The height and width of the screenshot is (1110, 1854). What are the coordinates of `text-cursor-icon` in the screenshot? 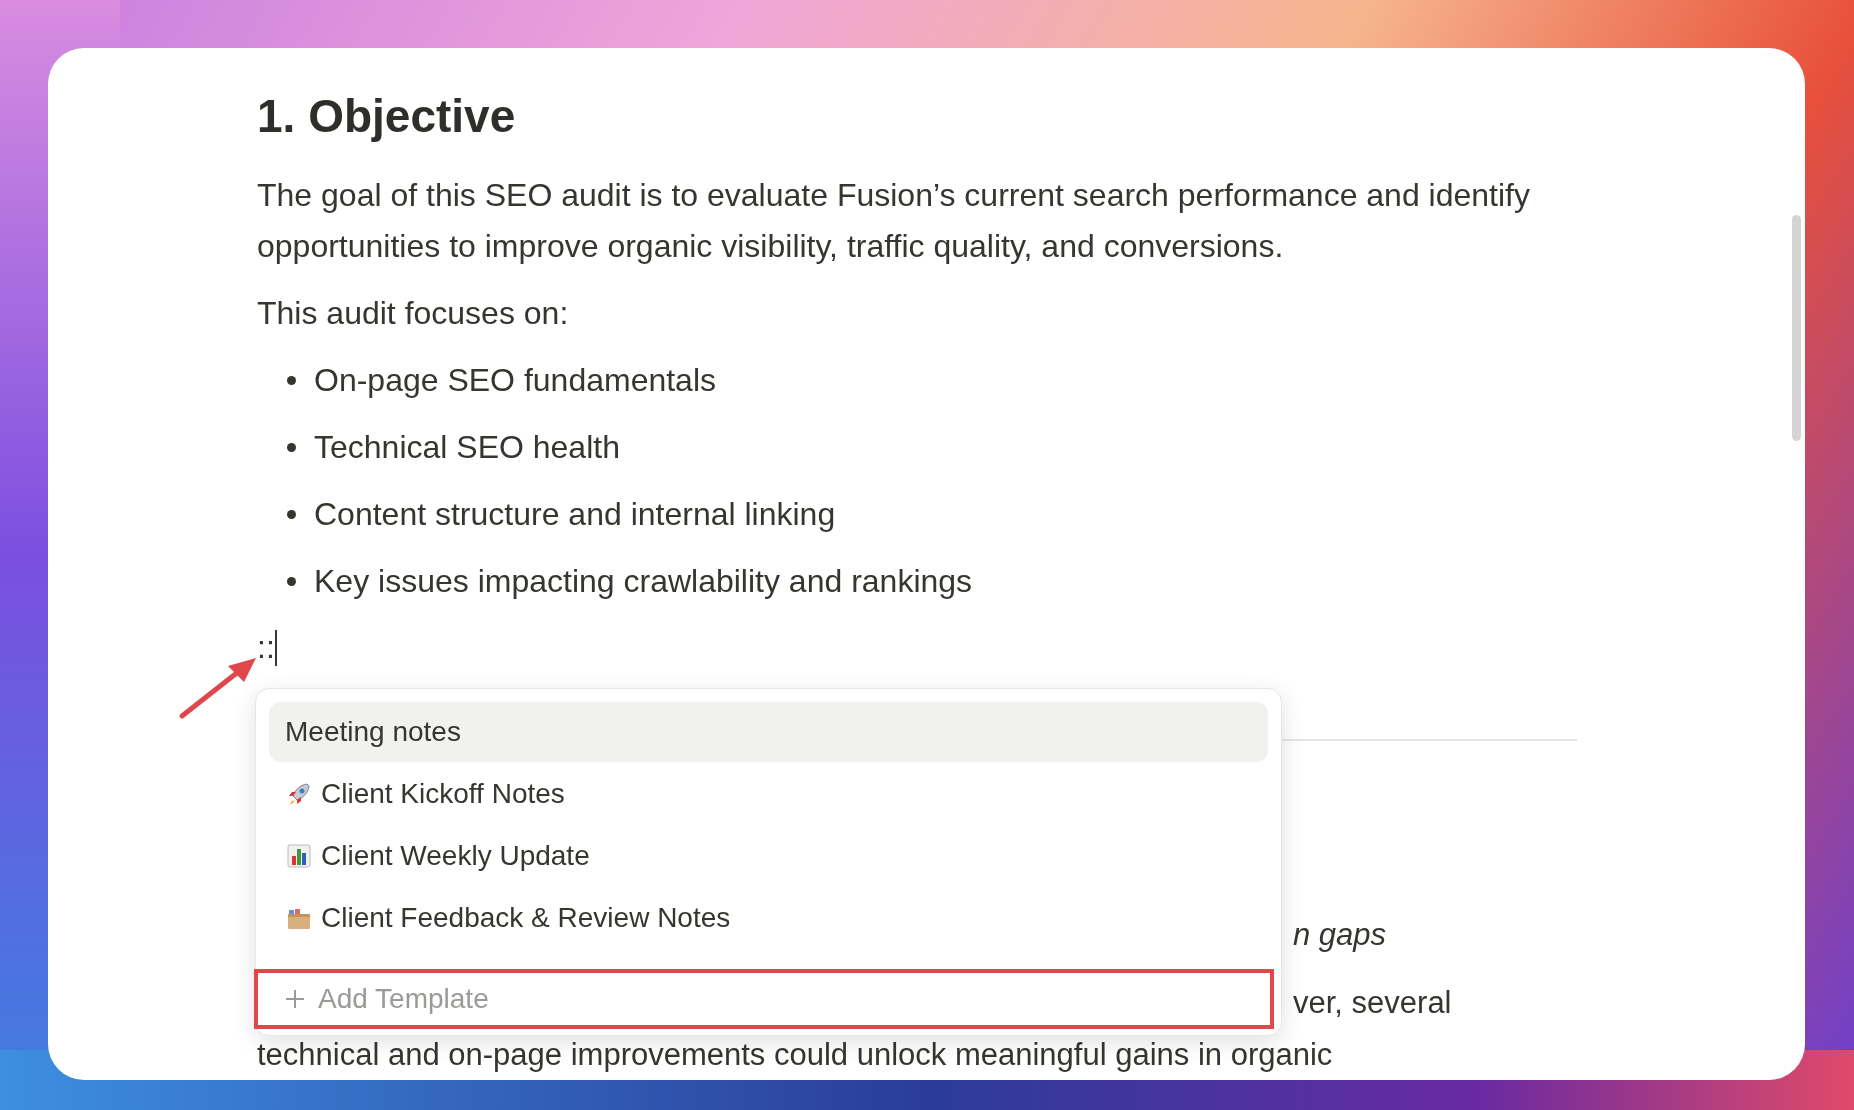 It's located at (275, 647).